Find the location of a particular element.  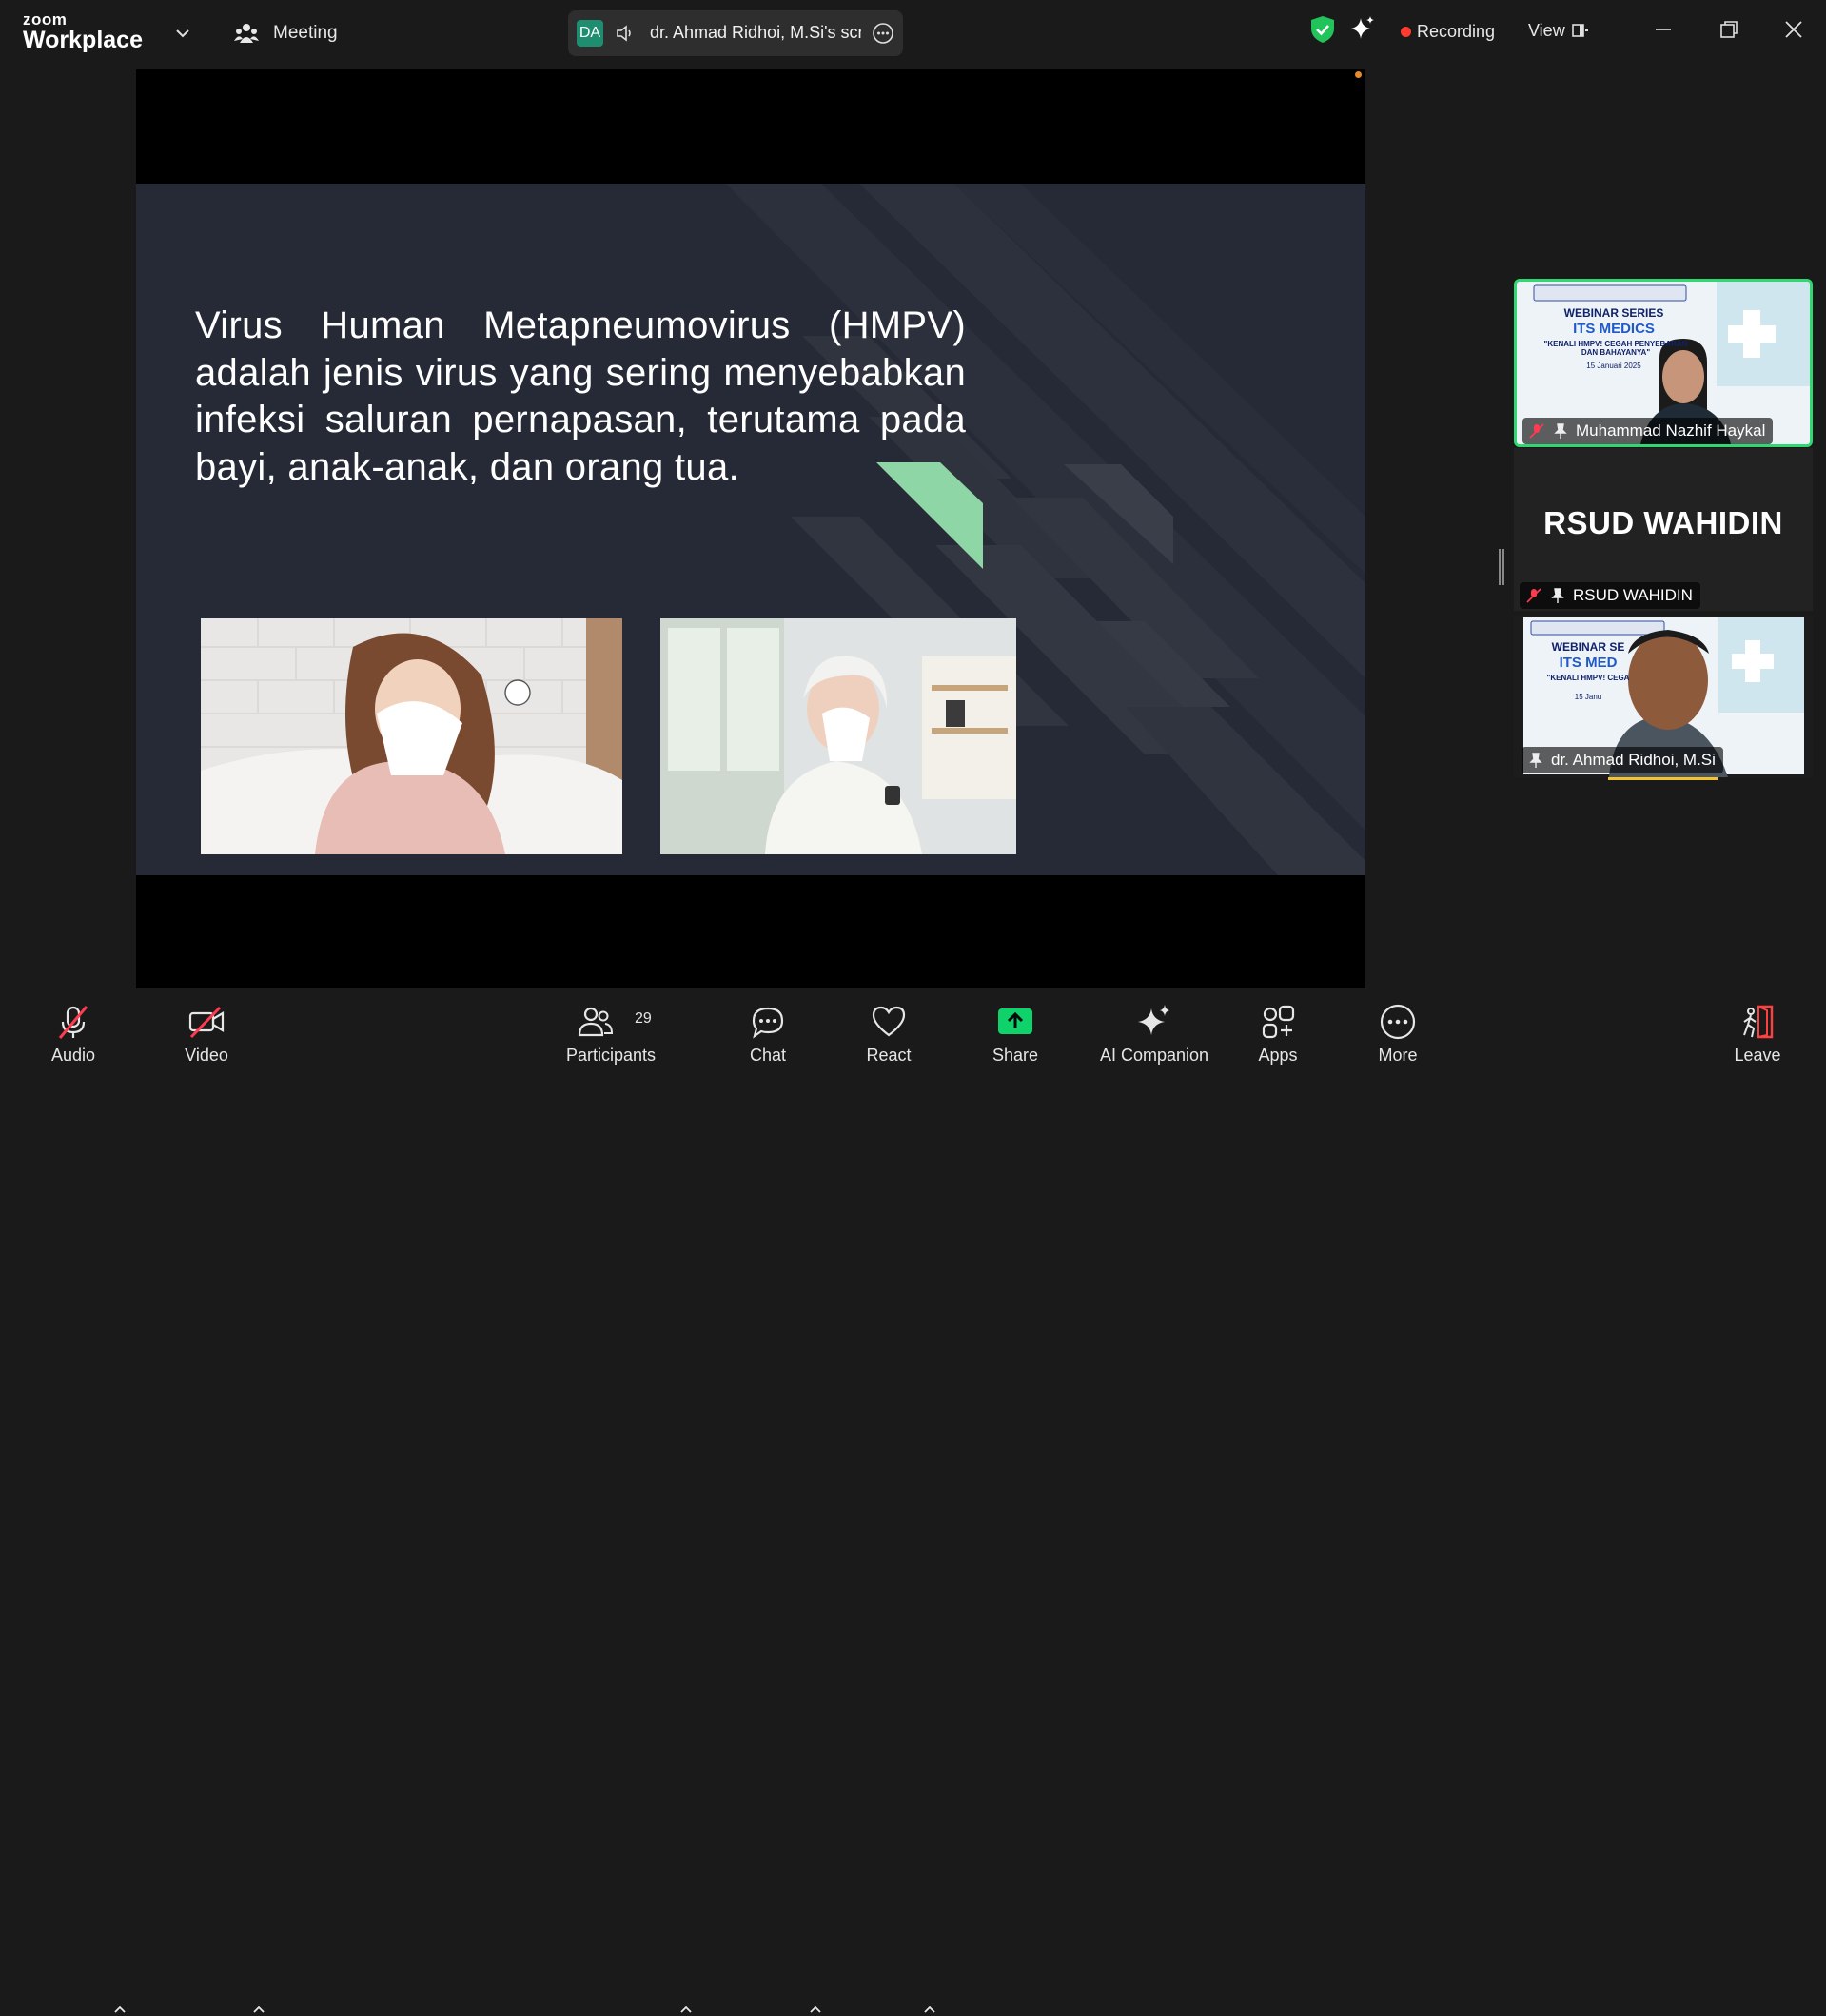

recording-label: Recording is located at coordinates (1456, 32).